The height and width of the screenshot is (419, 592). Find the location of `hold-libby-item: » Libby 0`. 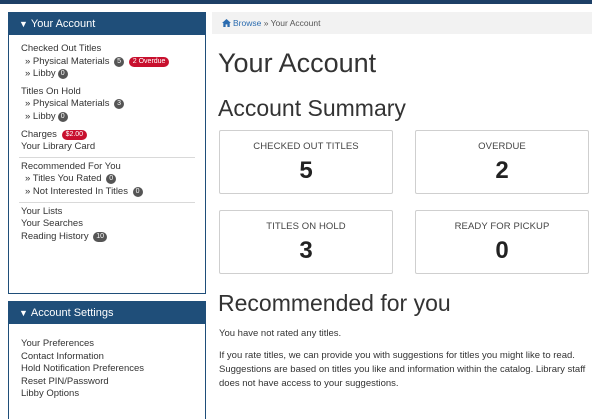

hold-libby-item: » Libby 0 is located at coordinates (113, 117).